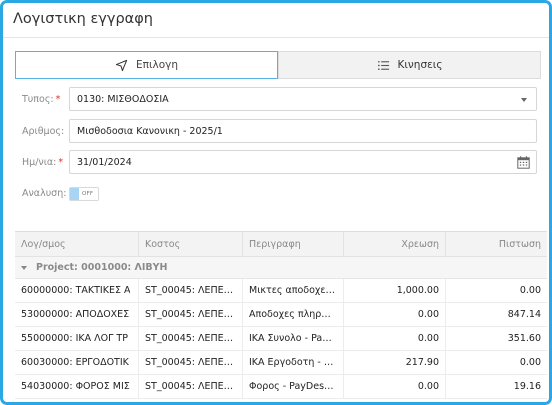 The image size is (552, 405). Describe the element at coordinates (83, 19) in the screenshot. I see `dialog-title: Λογιστικη εγγραφη` at that location.